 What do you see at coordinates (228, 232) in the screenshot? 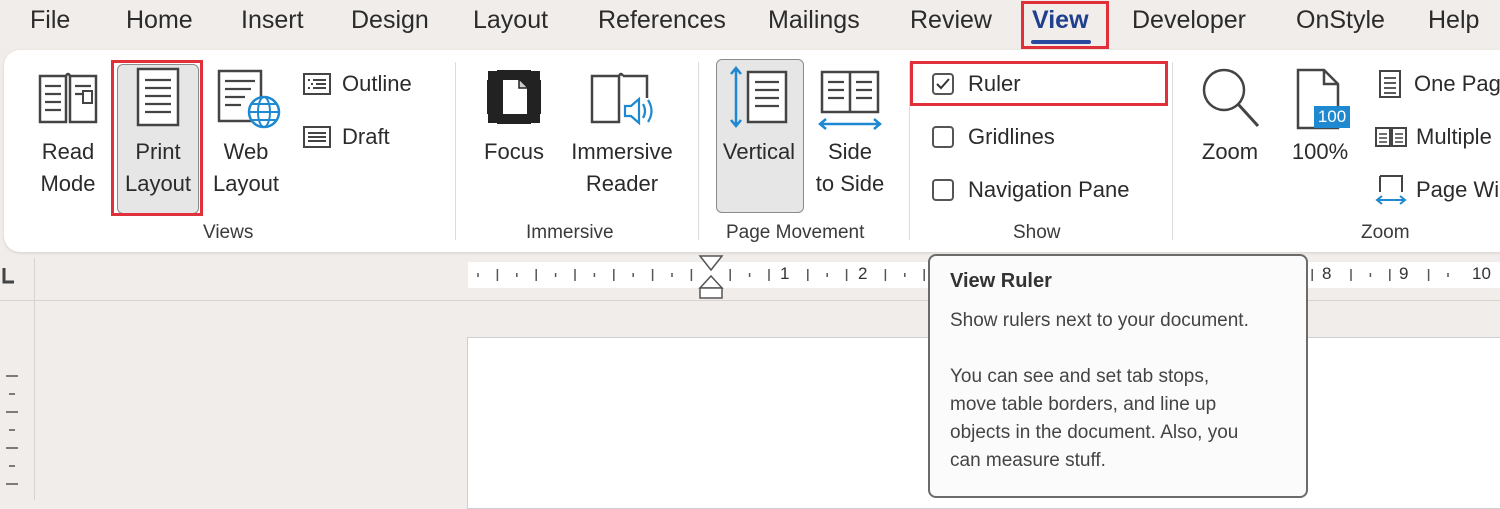
I see `views-group-label: Views` at bounding box center [228, 232].